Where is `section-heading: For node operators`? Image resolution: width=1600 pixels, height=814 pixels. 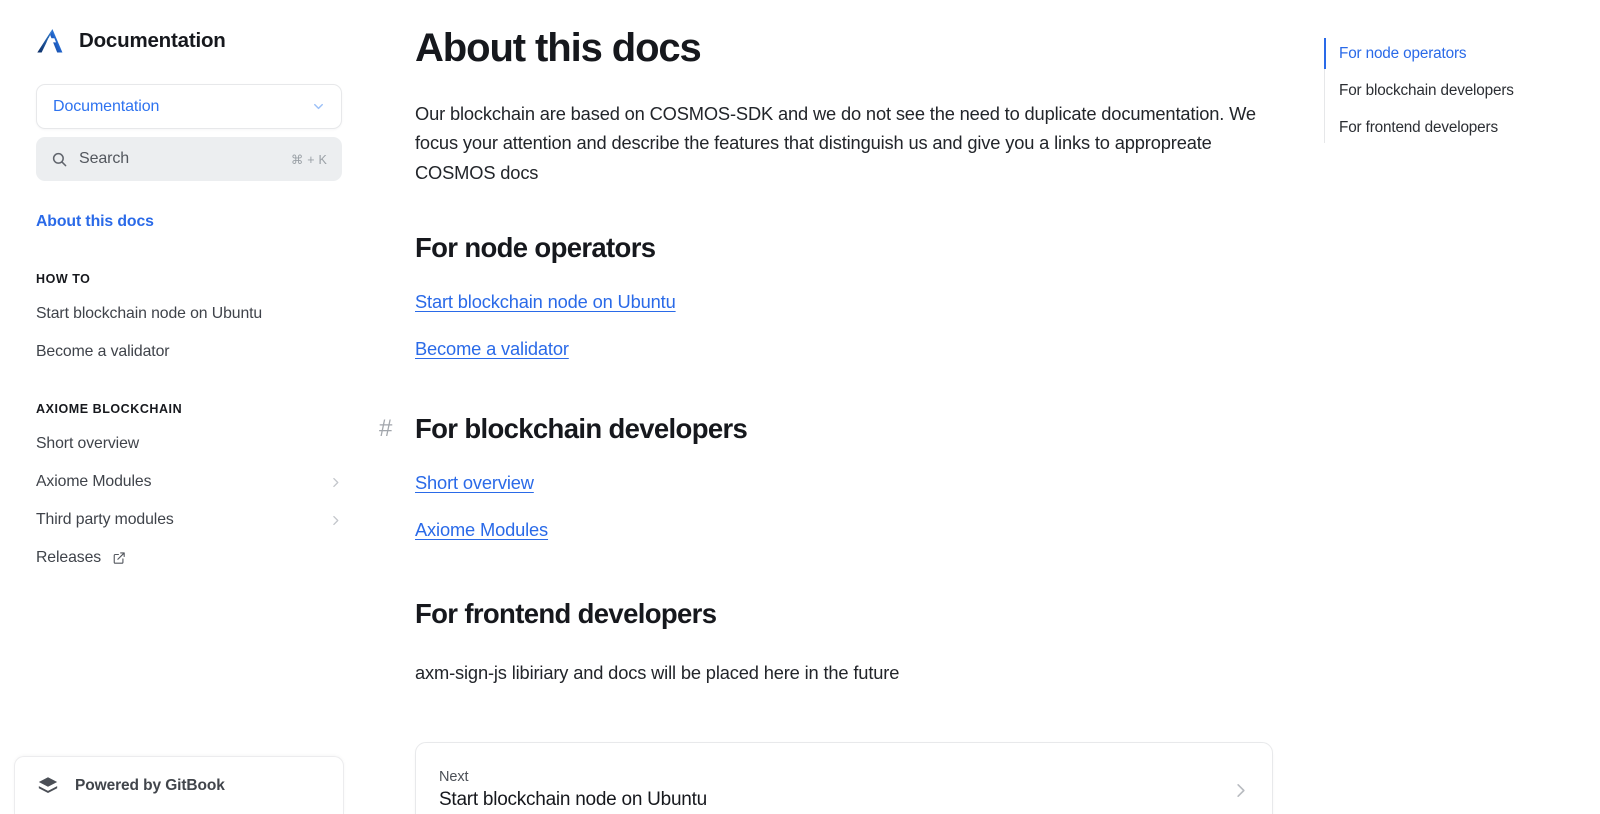 section-heading: For node operators is located at coordinates (535, 248).